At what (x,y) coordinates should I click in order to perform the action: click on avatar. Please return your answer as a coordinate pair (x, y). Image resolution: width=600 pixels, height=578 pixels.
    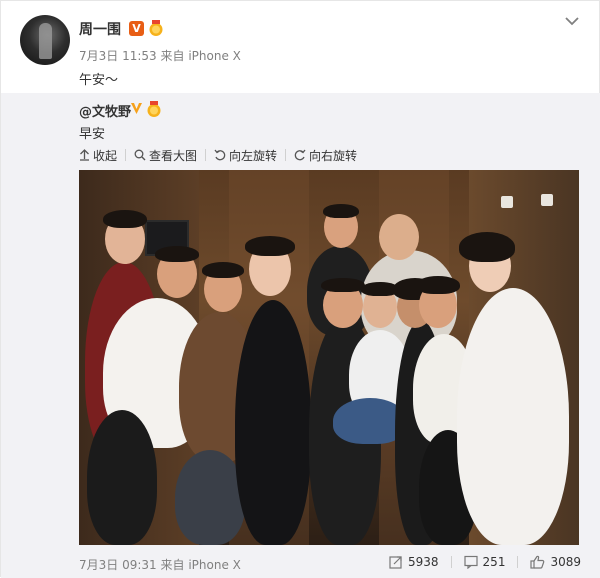
    Looking at the image, I should click on (45, 40).